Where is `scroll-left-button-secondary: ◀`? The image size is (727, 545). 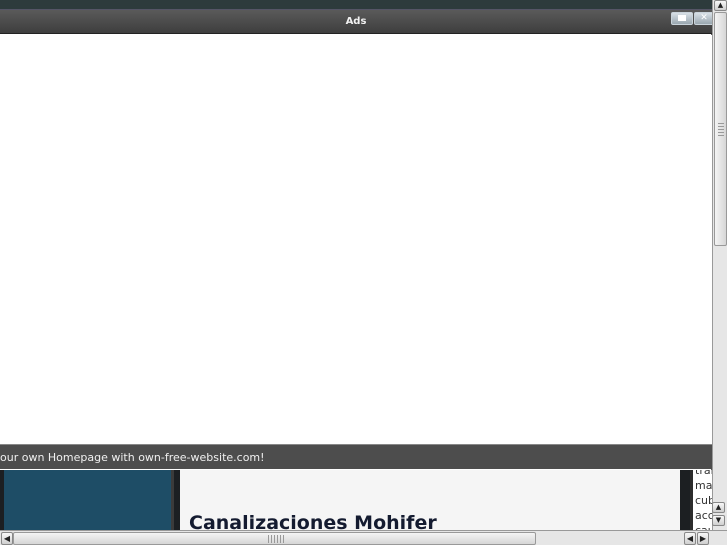
scroll-left-button-secondary: ◀ is located at coordinates (690, 538).